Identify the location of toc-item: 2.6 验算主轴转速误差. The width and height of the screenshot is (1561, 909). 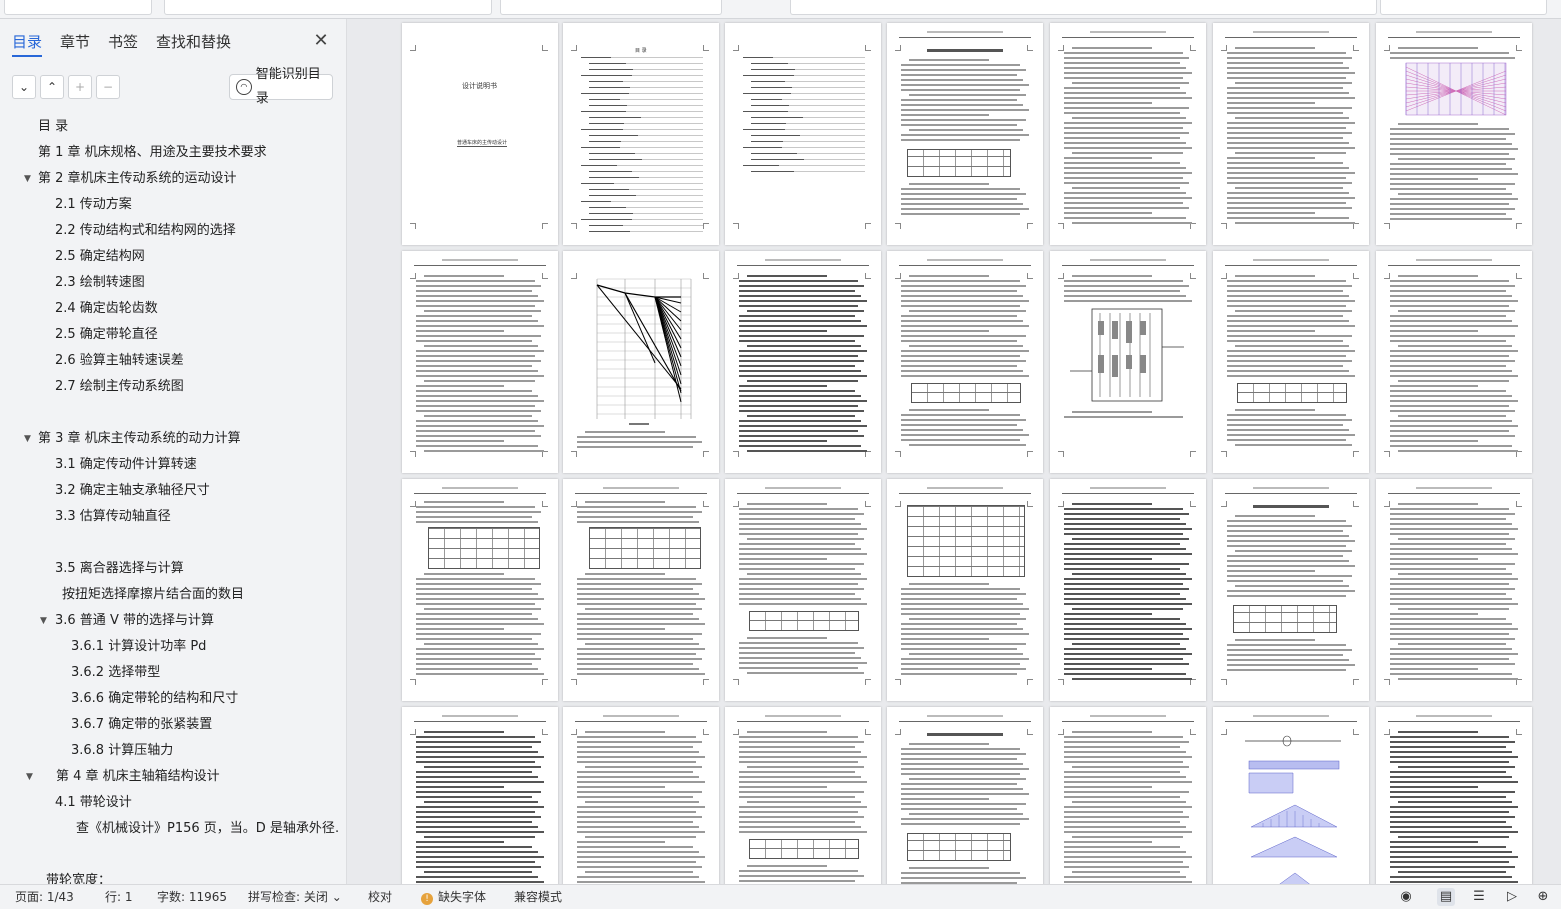
(170, 361).